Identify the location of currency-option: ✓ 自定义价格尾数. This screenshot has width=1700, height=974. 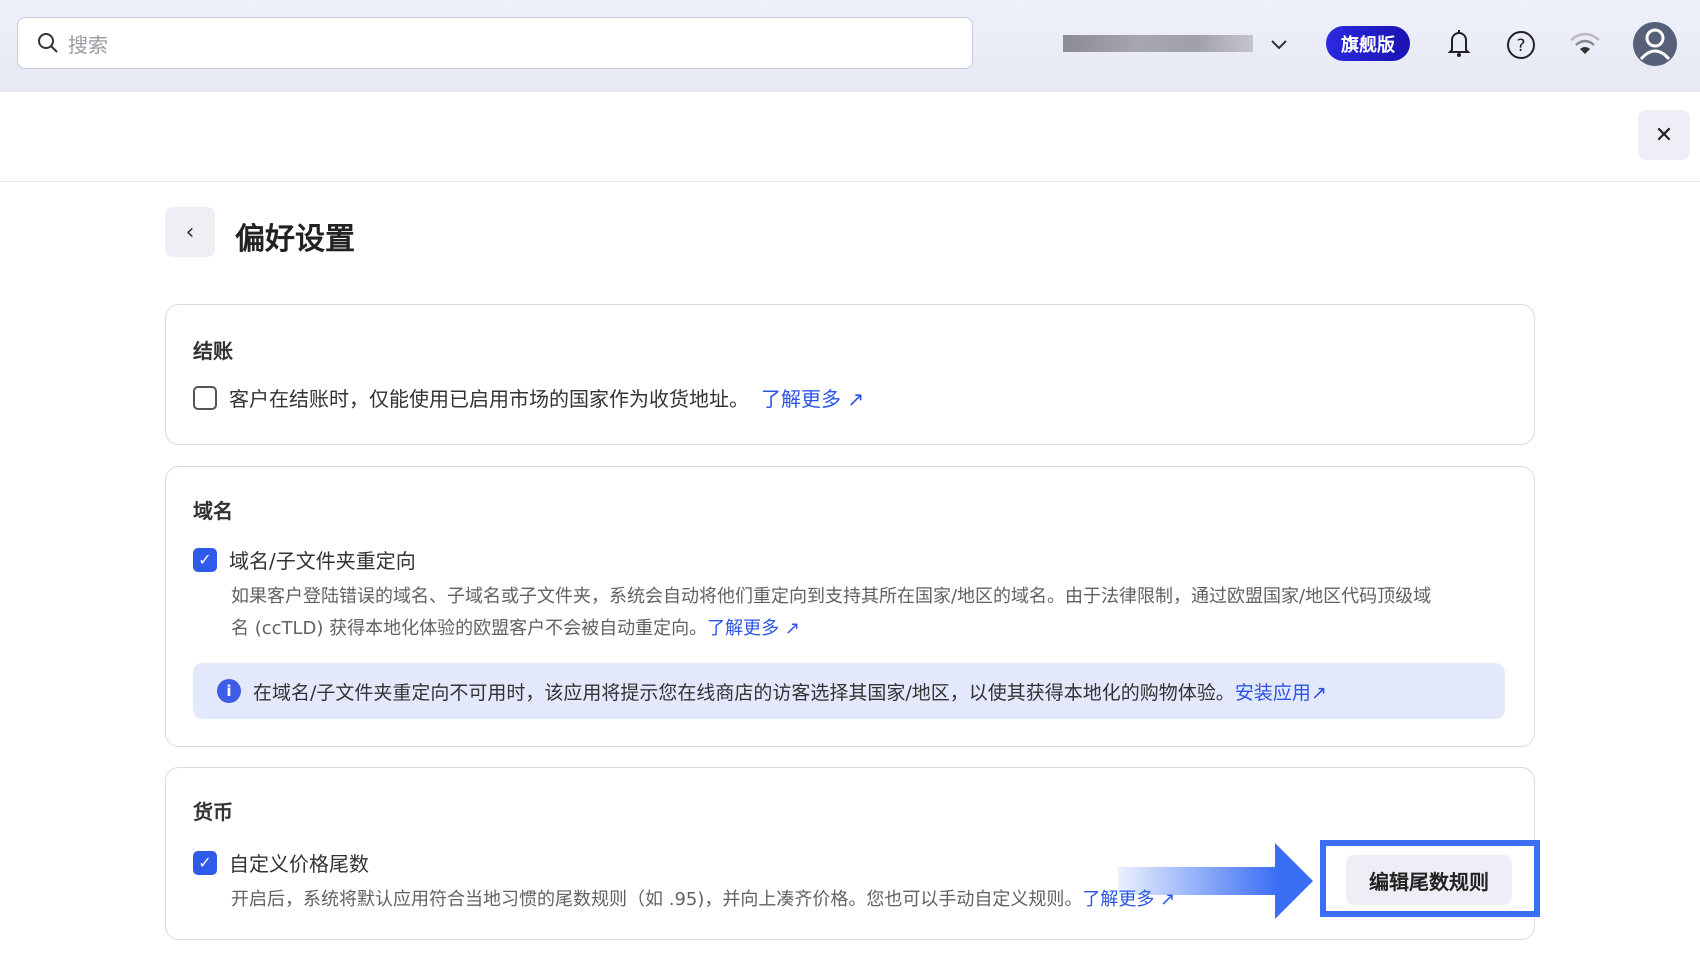
(281, 862).